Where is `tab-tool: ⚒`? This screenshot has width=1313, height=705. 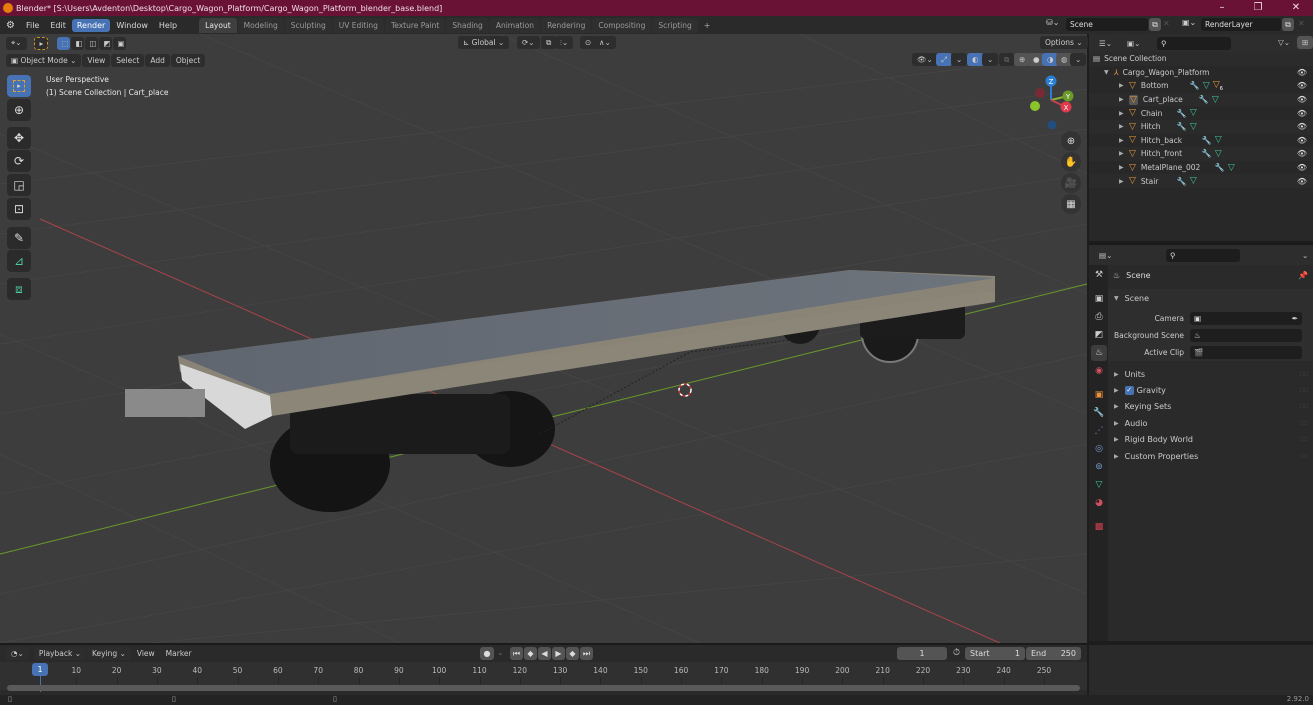 tab-tool: ⚒ is located at coordinates (1099, 275).